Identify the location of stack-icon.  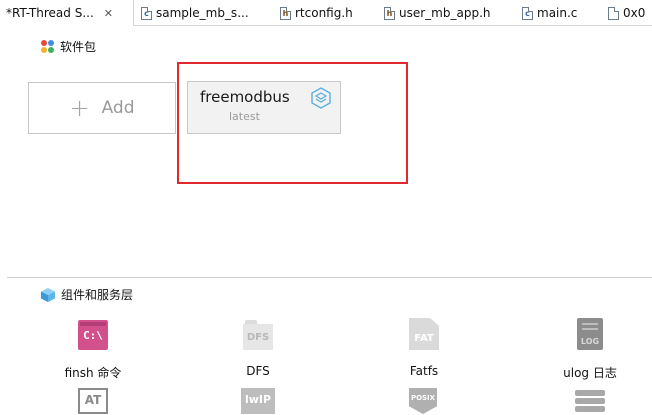
(590, 401).